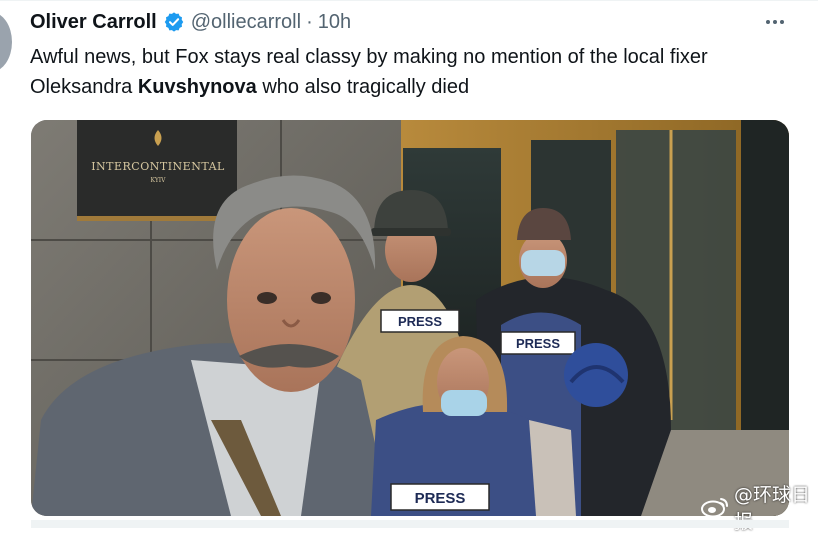 Image resolution: width=818 pixels, height=534 pixels. I want to click on top-divider, so click(409, 0).